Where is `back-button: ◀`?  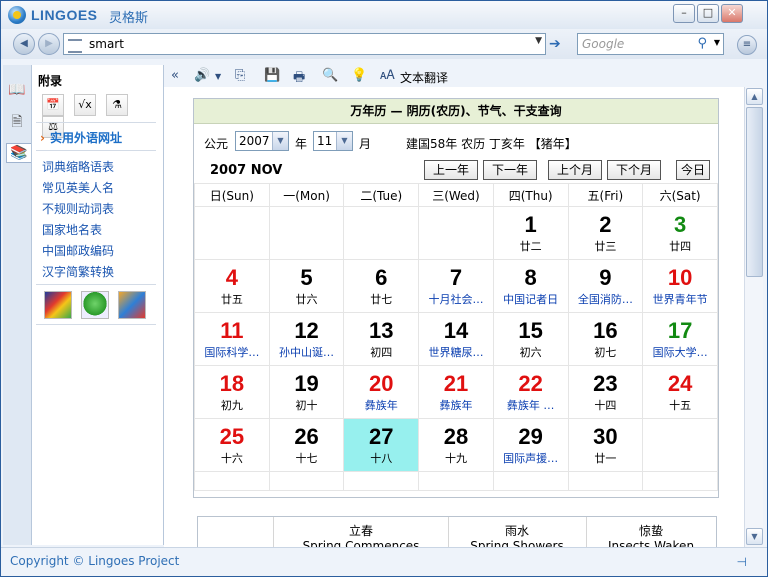
back-button: ◀ is located at coordinates (24, 44).